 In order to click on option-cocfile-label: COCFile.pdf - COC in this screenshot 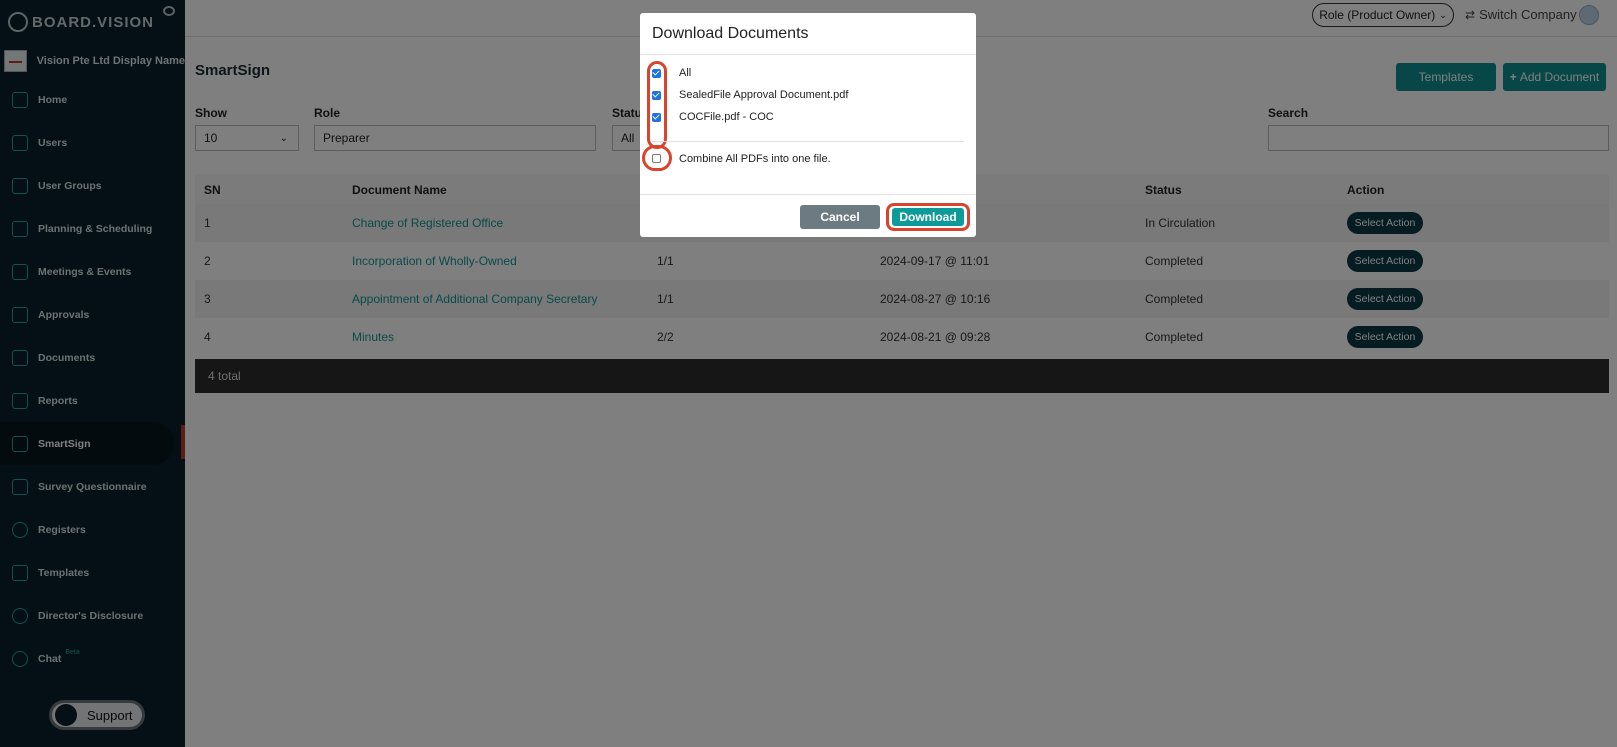, I will do `click(726, 117)`.